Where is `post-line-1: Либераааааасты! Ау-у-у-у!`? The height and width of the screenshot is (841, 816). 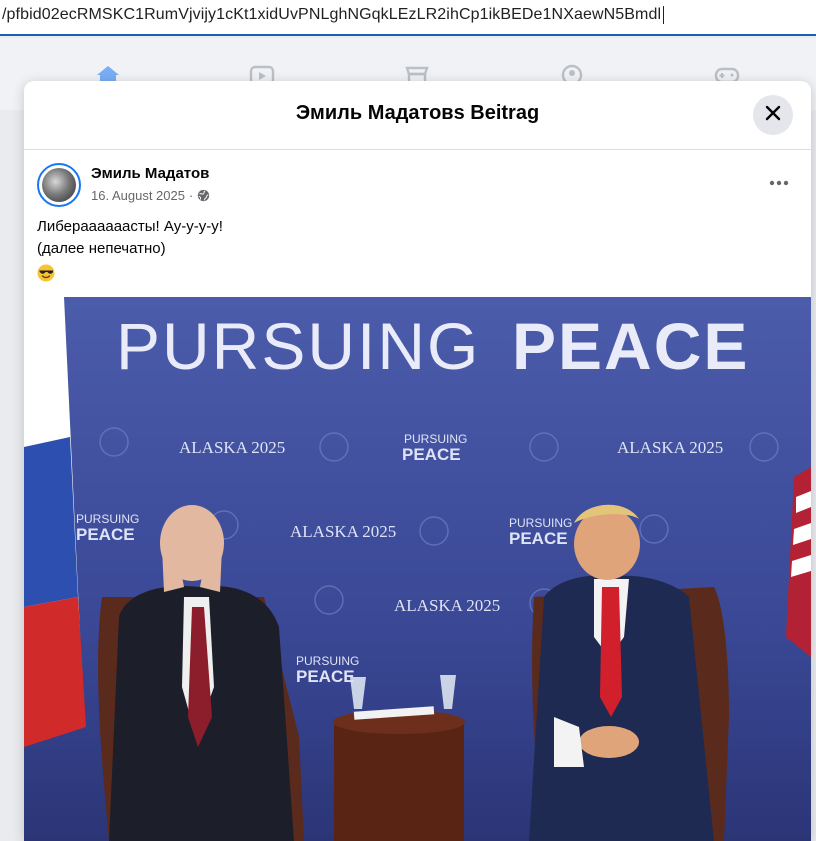 post-line-1: Либераааааасты! Ау-у-у-у! is located at coordinates (130, 226).